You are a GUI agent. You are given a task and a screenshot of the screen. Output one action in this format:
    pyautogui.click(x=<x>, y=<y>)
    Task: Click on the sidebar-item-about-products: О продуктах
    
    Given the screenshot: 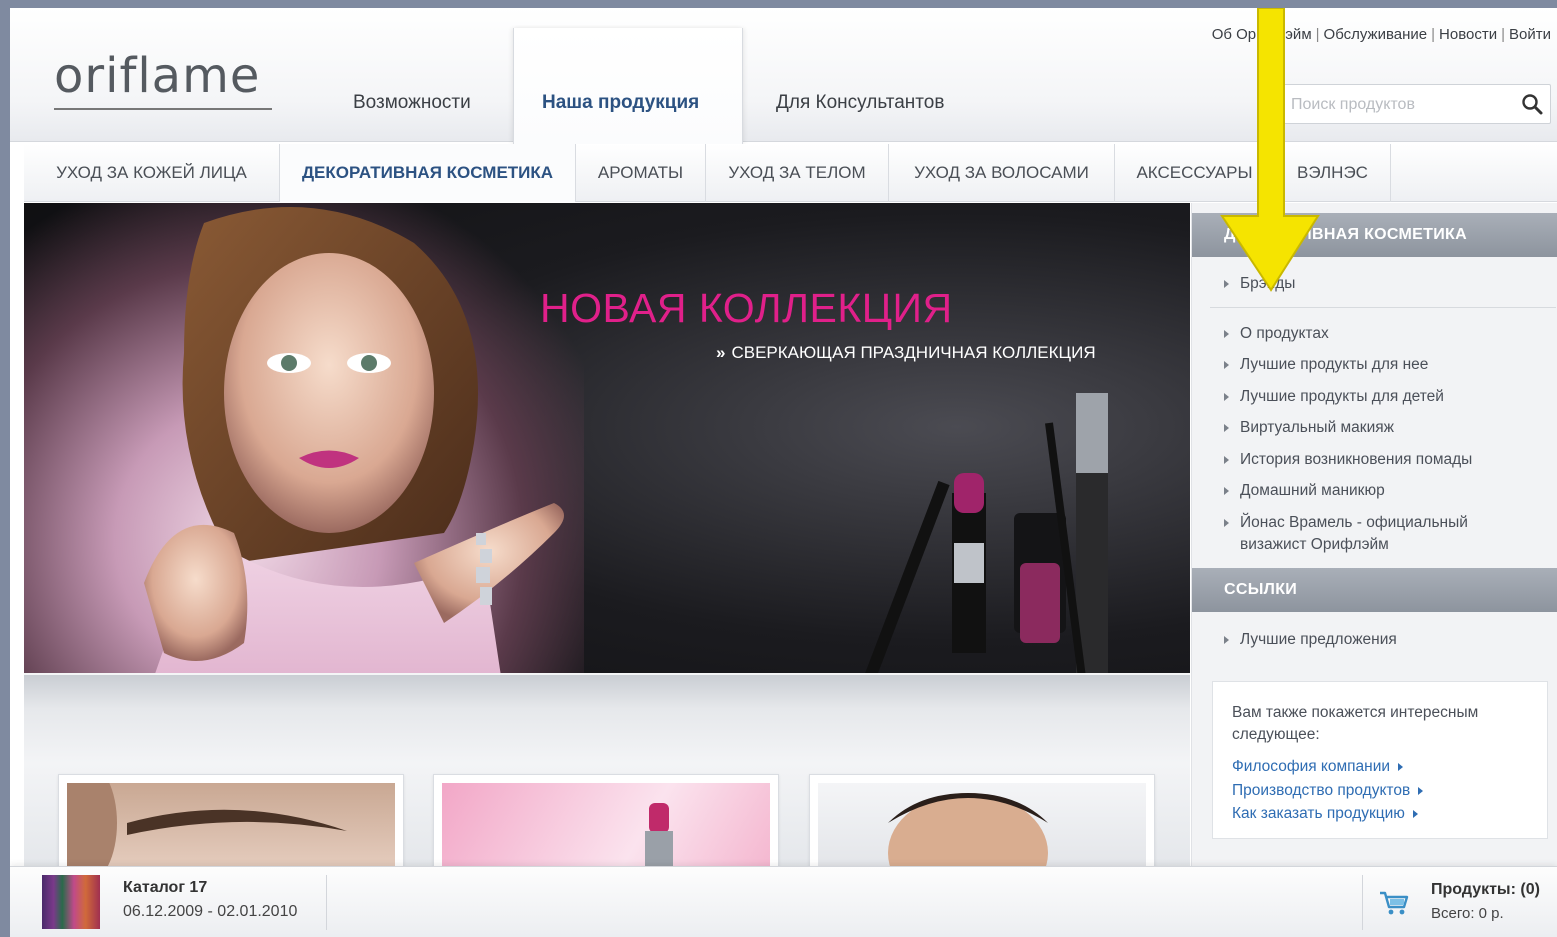 What is the action you would take?
    pyautogui.click(x=1276, y=334)
    